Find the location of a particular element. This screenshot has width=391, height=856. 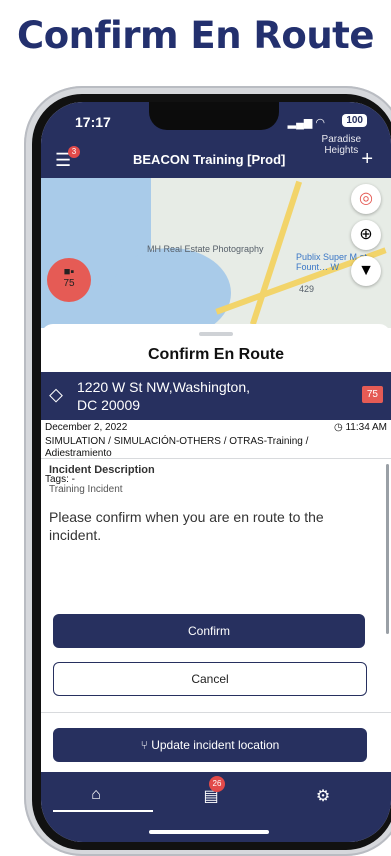

menu-badge: 3 is located at coordinates (74, 152).